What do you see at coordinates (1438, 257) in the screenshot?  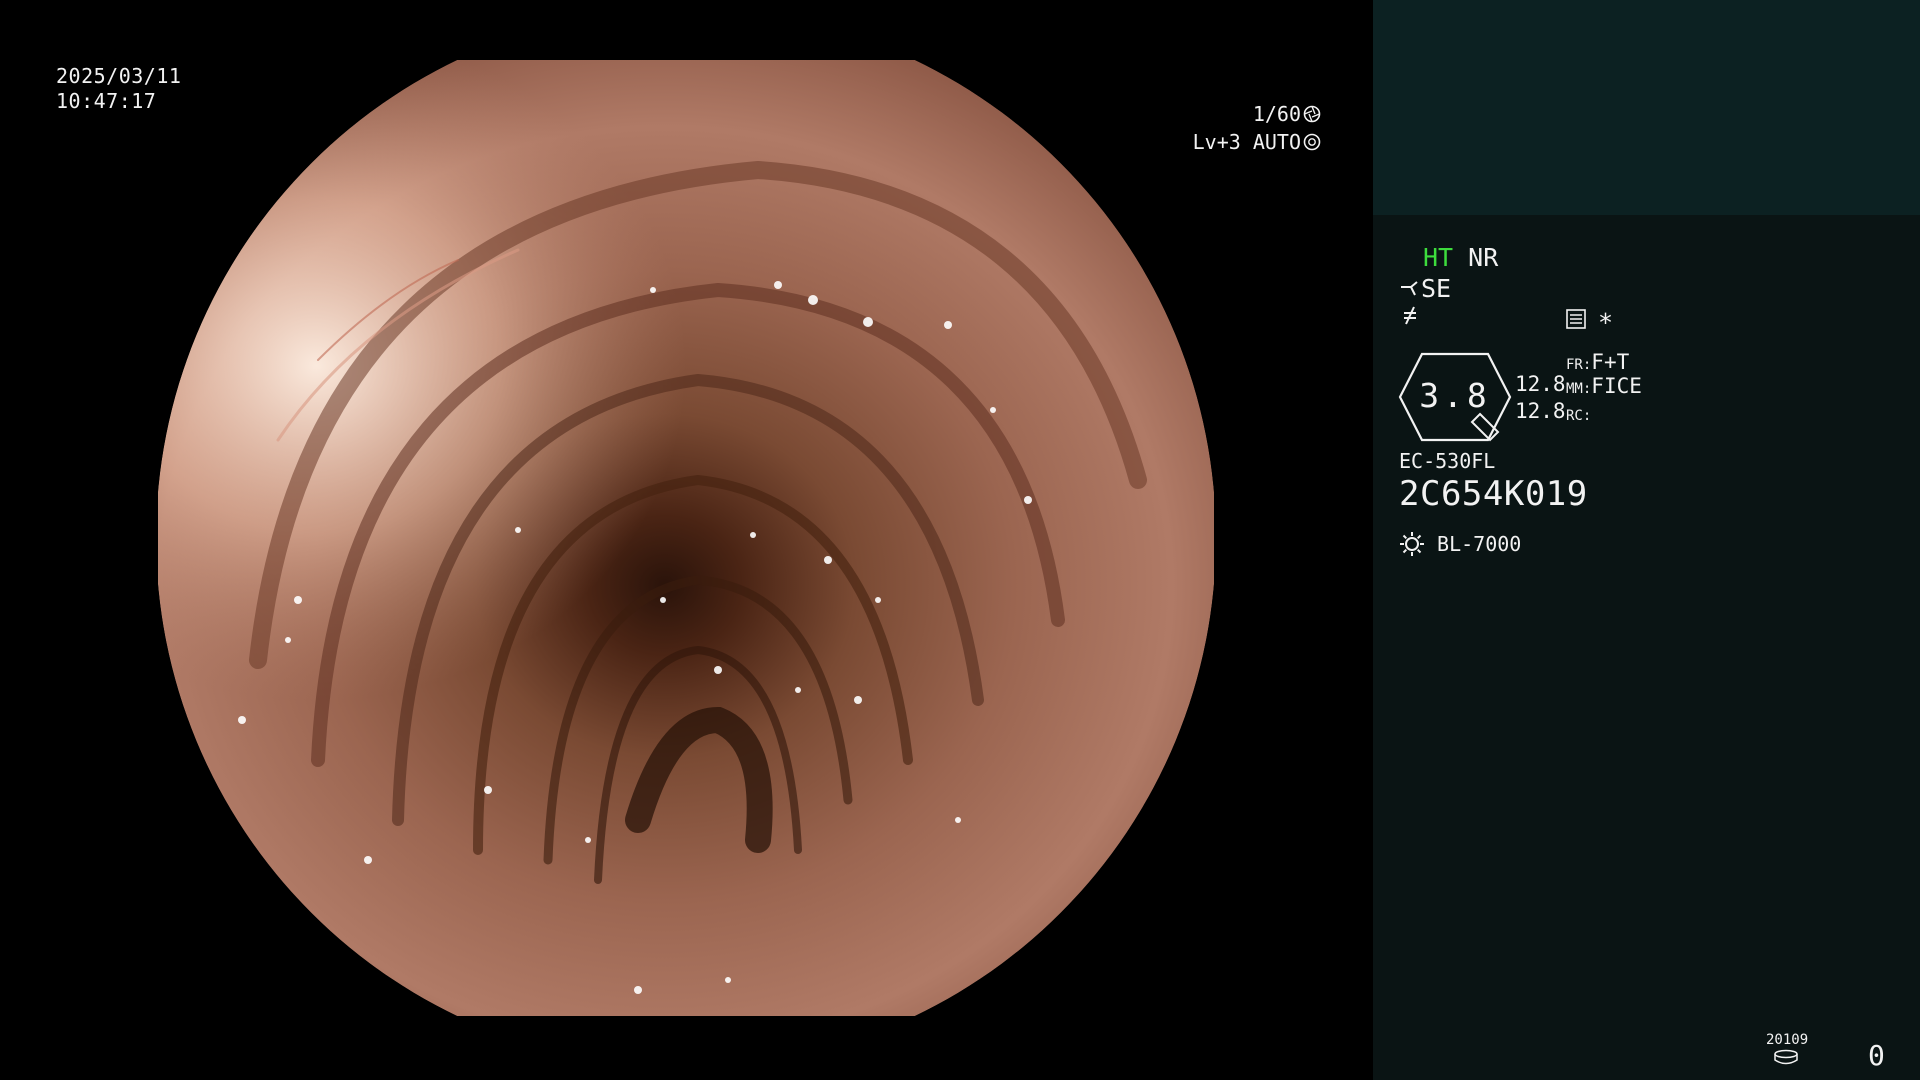 I see `ht-label: HT` at bounding box center [1438, 257].